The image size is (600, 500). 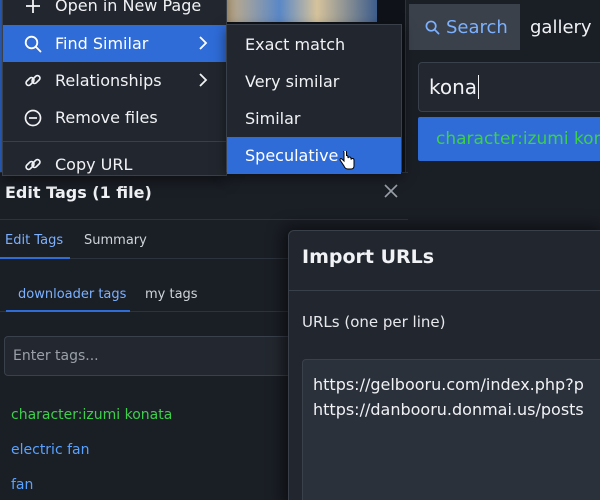 I want to click on submenu-item-very-similar: Very similar, so click(x=314, y=81).